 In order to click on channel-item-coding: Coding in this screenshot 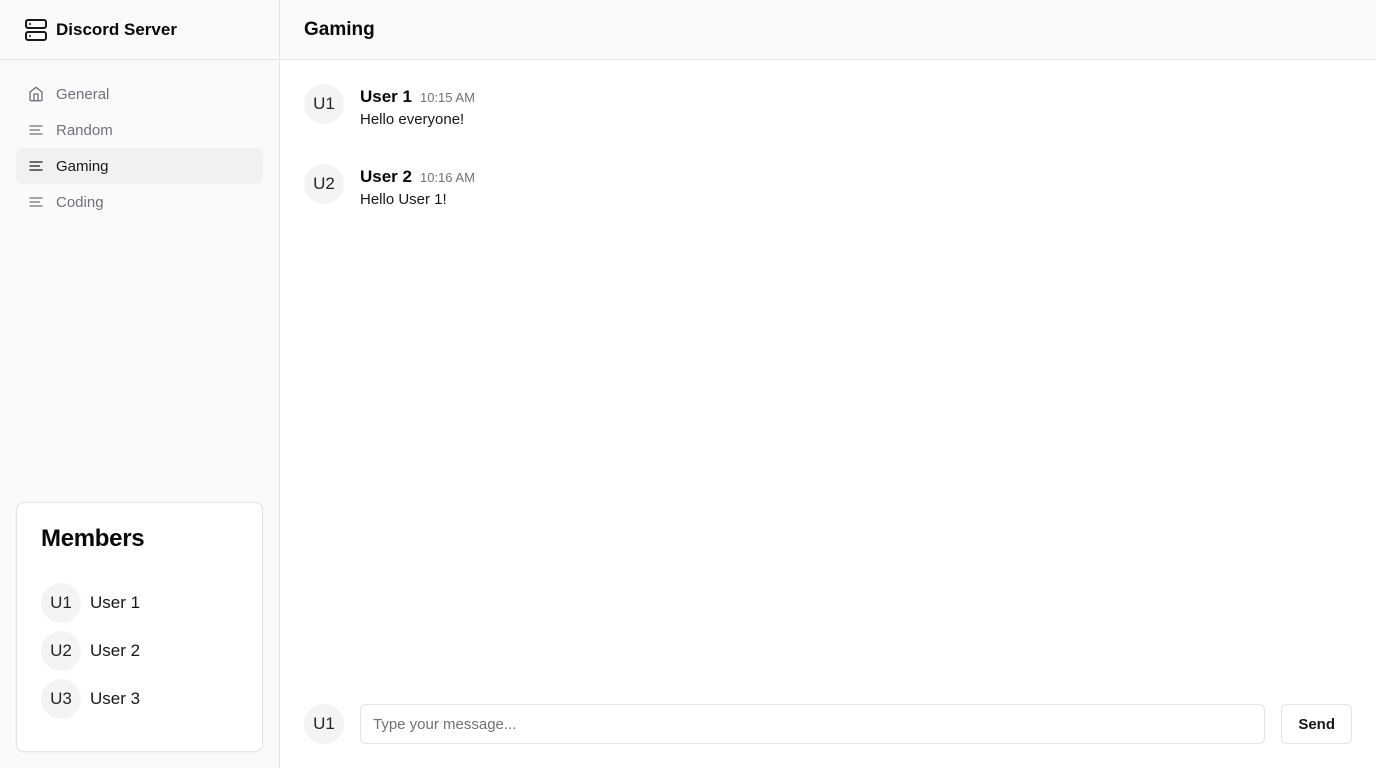, I will do `click(139, 202)`.